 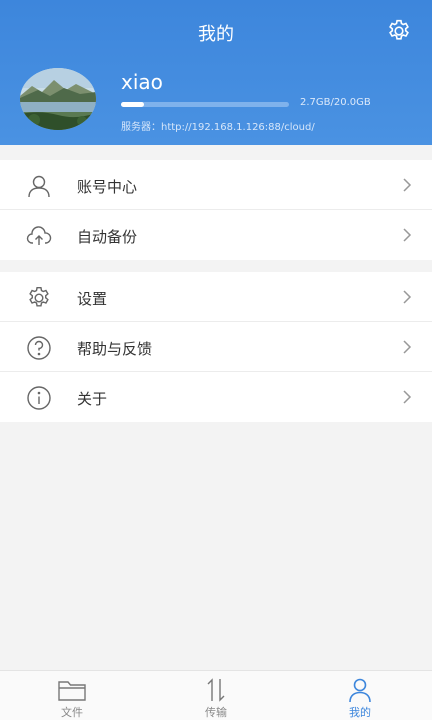 What do you see at coordinates (72, 712) in the screenshot?
I see `tab-label: 文件` at bounding box center [72, 712].